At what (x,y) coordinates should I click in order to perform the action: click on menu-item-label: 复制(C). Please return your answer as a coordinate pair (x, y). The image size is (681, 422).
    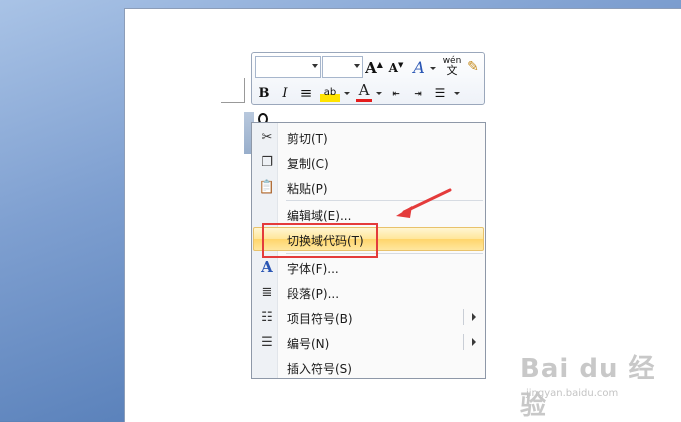
    Looking at the image, I should click on (308, 164).